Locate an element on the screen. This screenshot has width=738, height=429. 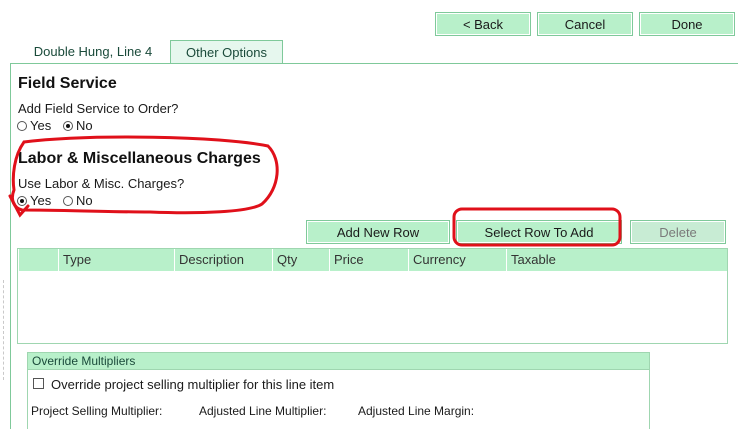
red-annotation-circle-labor is located at coordinates (144, 175).